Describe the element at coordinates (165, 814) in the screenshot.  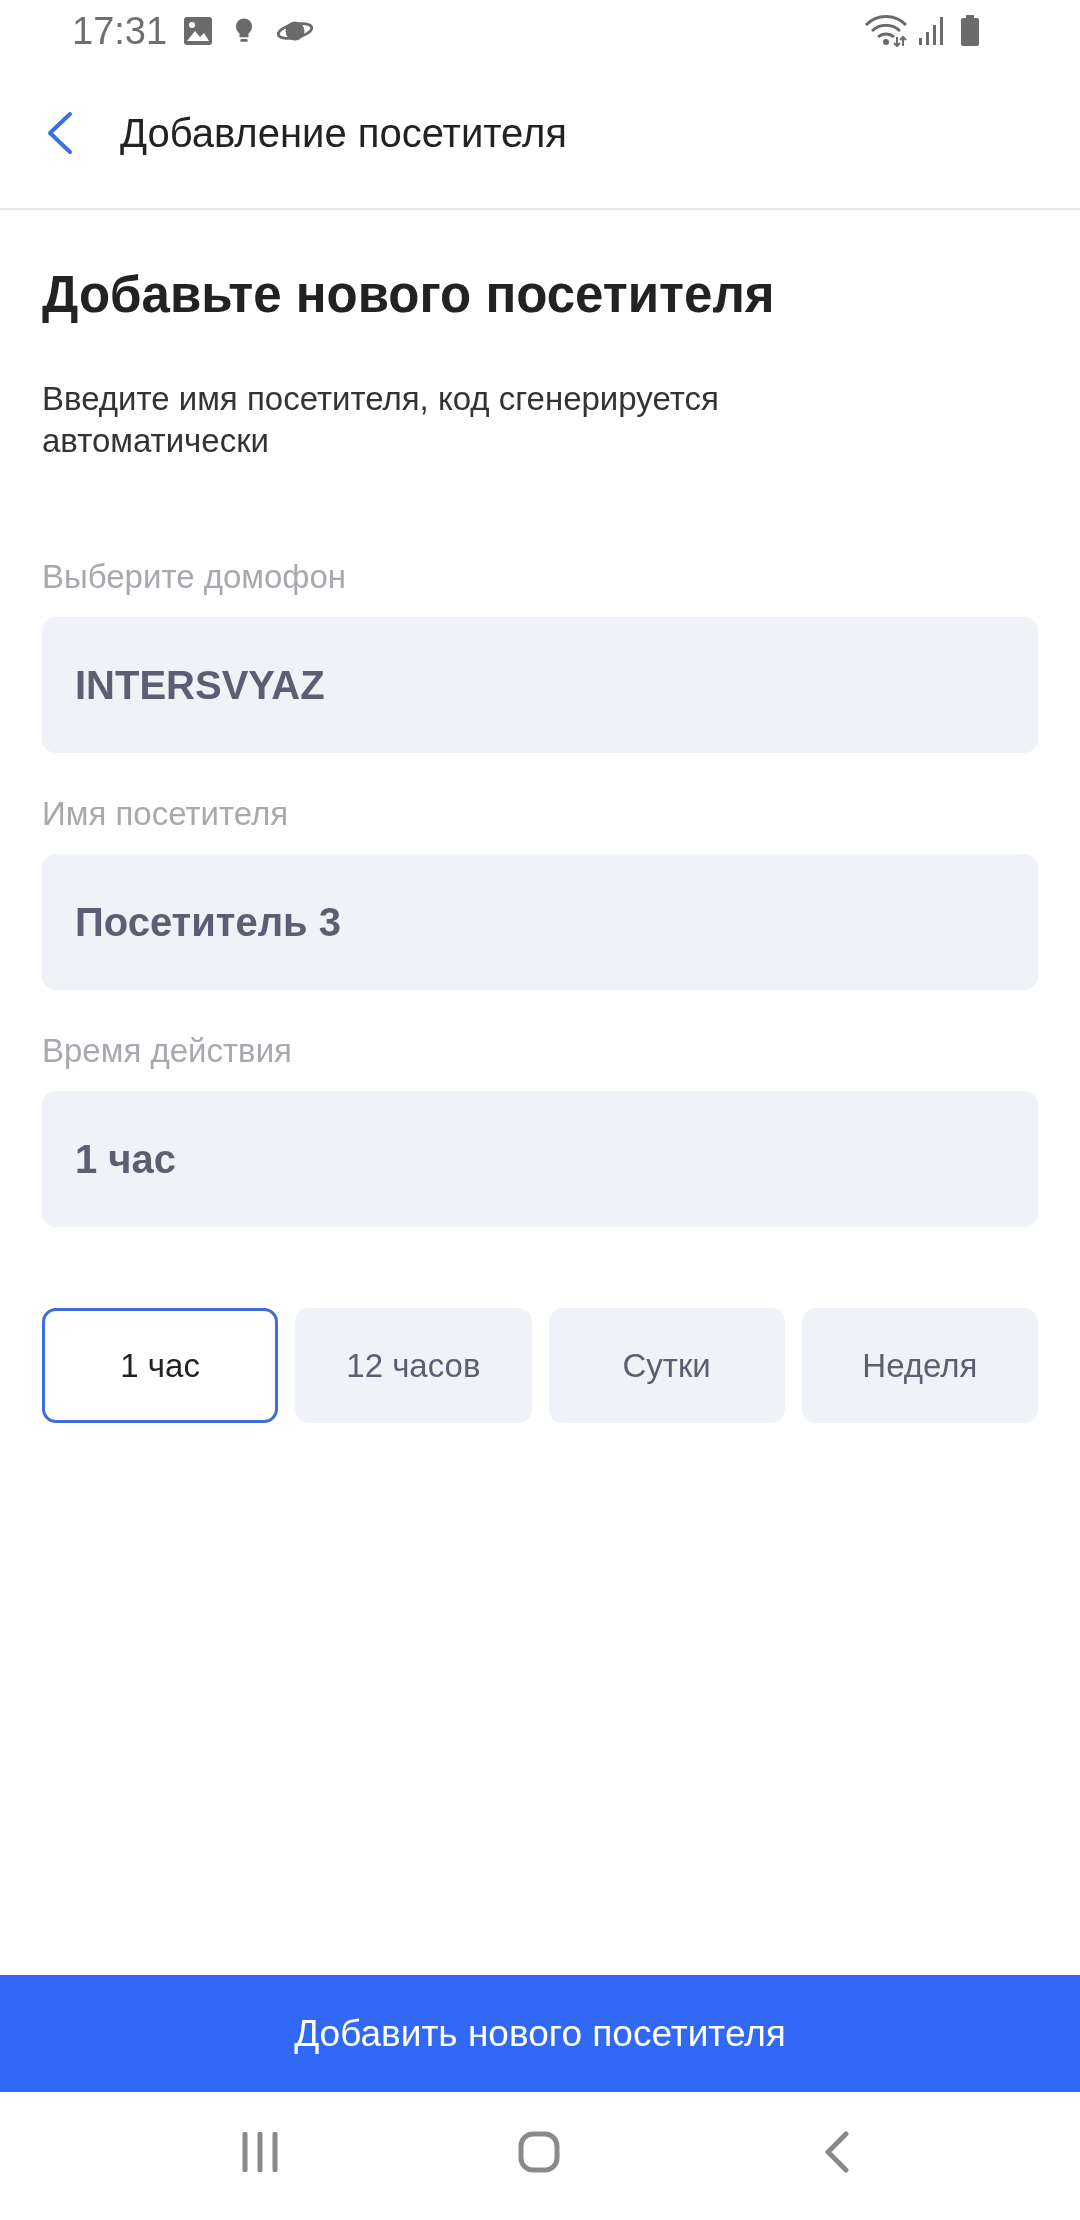
I see `field-label: Имя посетителя` at that location.